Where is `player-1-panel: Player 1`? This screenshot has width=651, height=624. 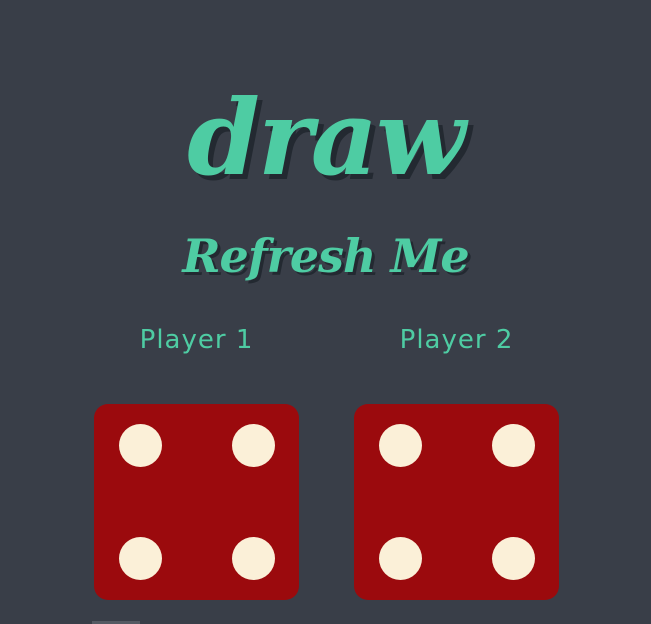 player-1-panel: Player 1 is located at coordinates (196, 340).